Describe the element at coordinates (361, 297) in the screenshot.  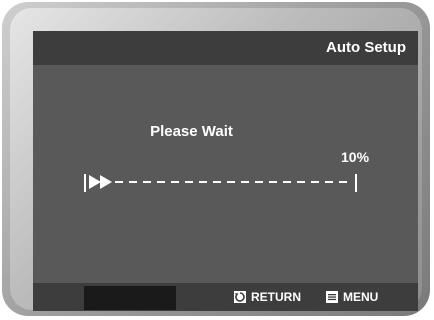
I see `menu-label: MENU` at that location.